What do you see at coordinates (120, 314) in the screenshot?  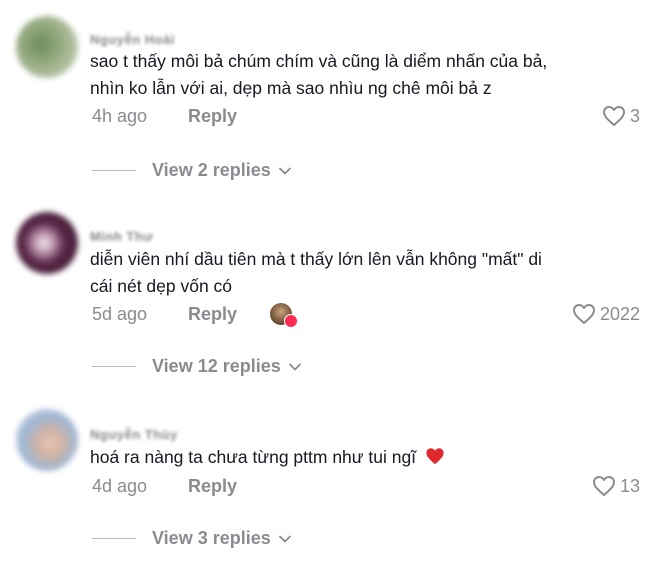 I see `timestamp: 5d ago` at bounding box center [120, 314].